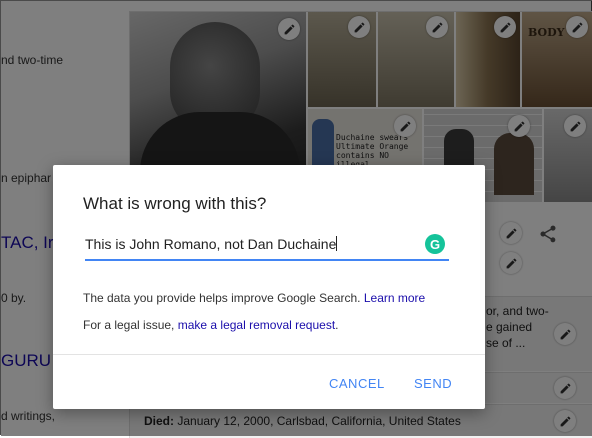  I want to click on cancel-button: CANCEL, so click(357, 383).